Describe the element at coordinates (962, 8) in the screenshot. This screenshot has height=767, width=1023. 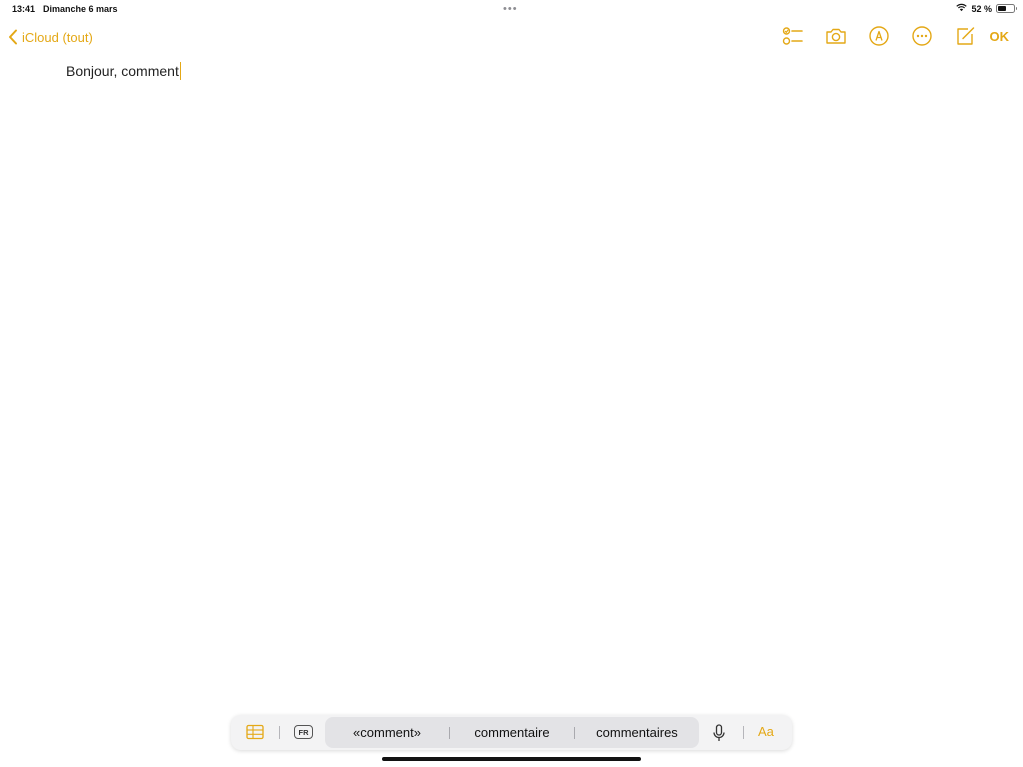
I see `wifi-icon` at that location.